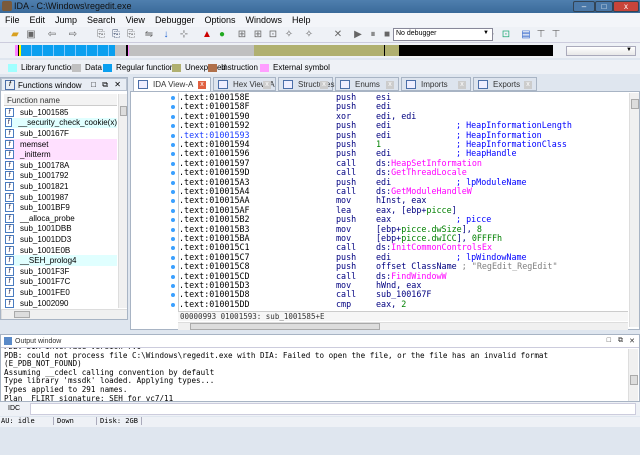  I want to click on forward-icon: ⇨, so click(73, 35).